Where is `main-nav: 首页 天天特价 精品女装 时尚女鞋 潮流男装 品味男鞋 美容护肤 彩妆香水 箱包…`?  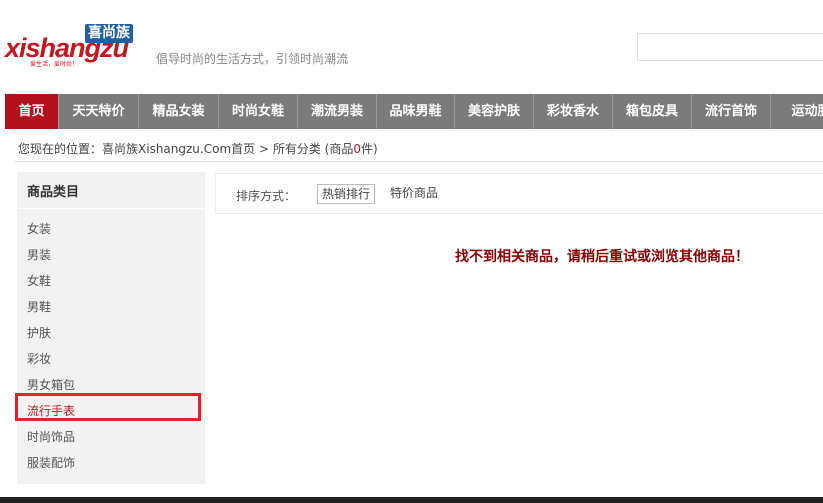
main-nav: 首页 天天特价 精品女装 时尚女鞋 潮流男装 品味男鞋 美容护肤 彩妆香水 箱包… is located at coordinates (414, 111).